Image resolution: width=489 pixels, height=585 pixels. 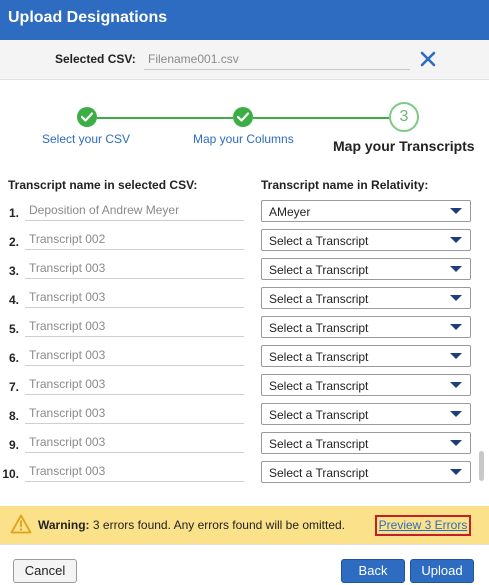 I want to click on transcript-select-value: AMeyer, so click(x=290, y=212).